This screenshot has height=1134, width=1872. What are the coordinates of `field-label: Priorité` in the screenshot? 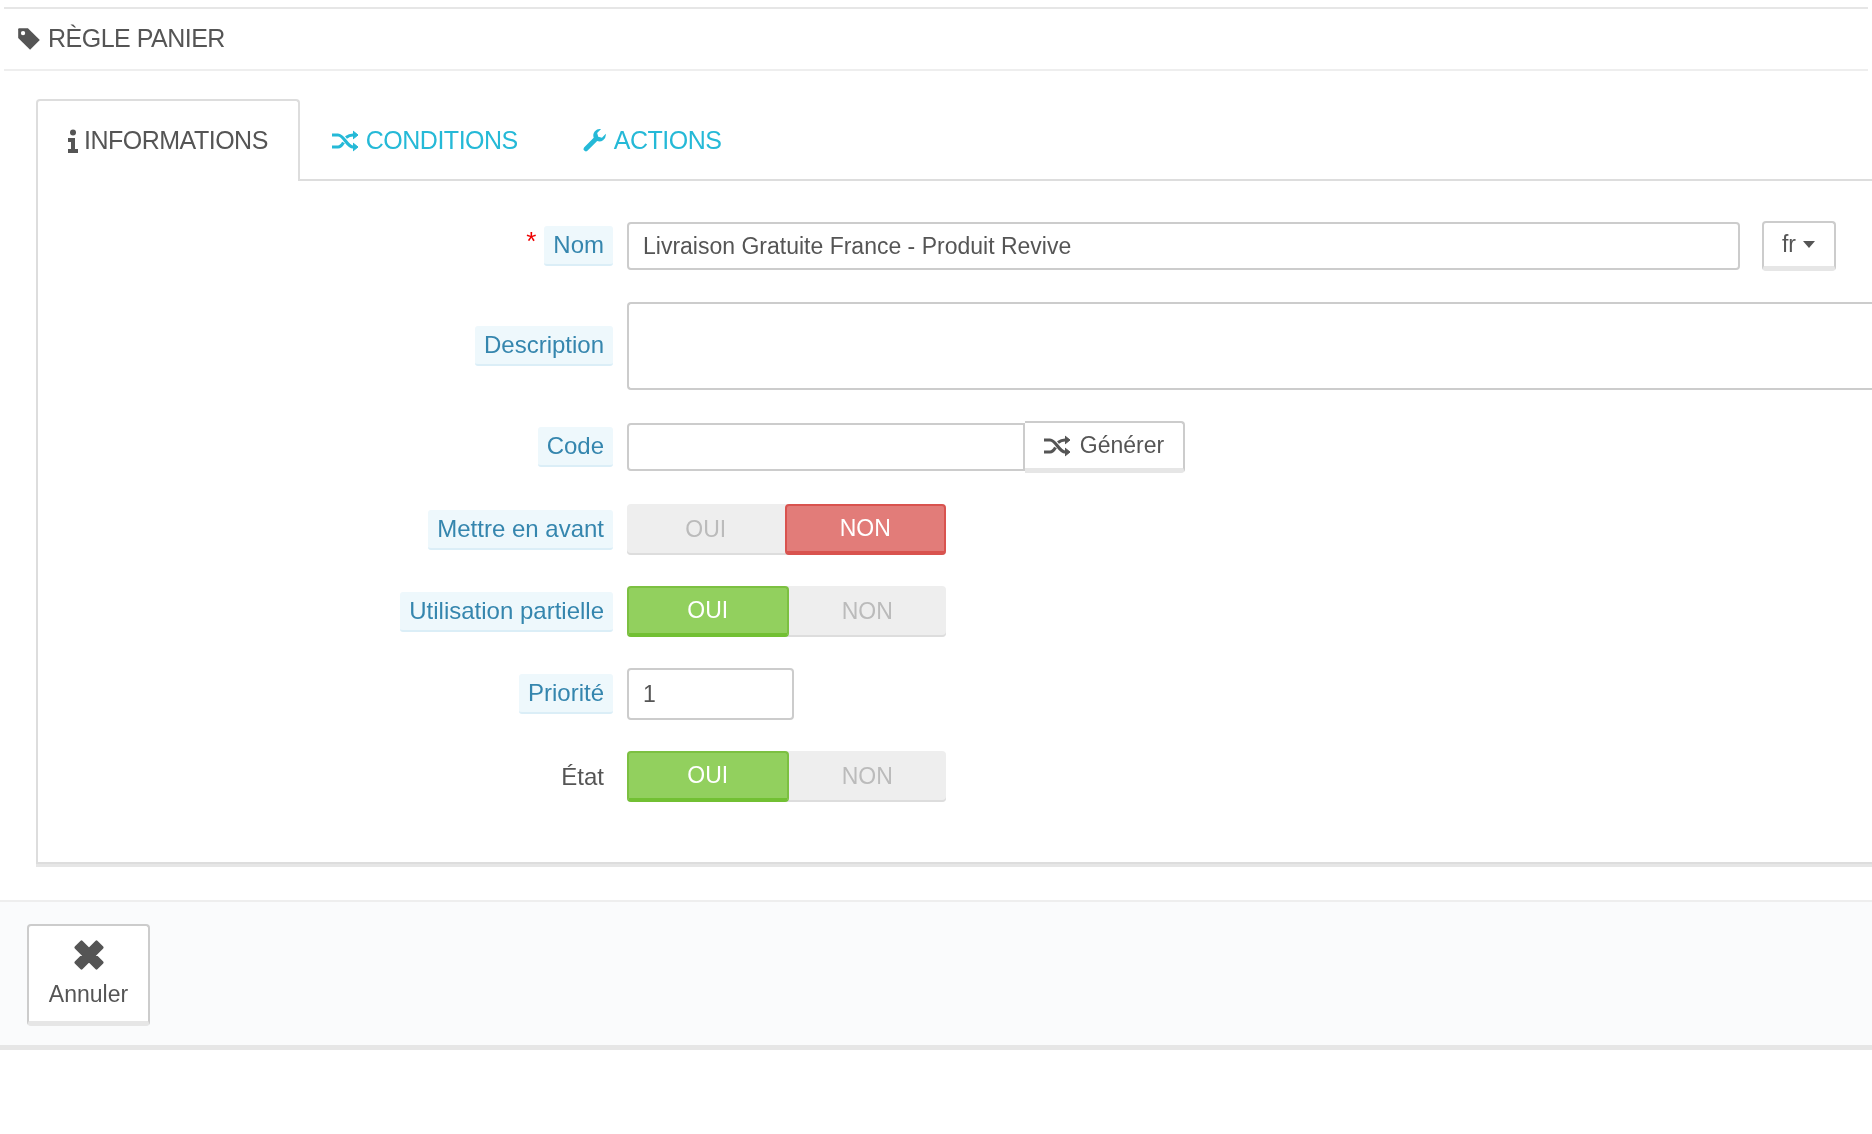 It's located at (565, 694).